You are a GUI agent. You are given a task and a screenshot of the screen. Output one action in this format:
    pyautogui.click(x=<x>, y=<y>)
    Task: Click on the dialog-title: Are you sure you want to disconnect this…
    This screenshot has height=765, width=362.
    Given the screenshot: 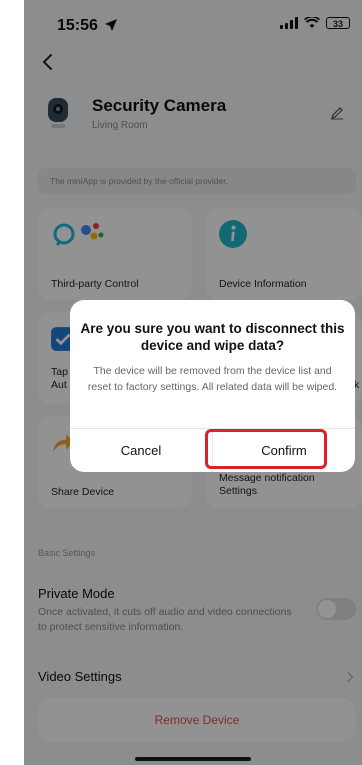 What is the action you would take?
    pyautogui.click(x=212, y=337)
    